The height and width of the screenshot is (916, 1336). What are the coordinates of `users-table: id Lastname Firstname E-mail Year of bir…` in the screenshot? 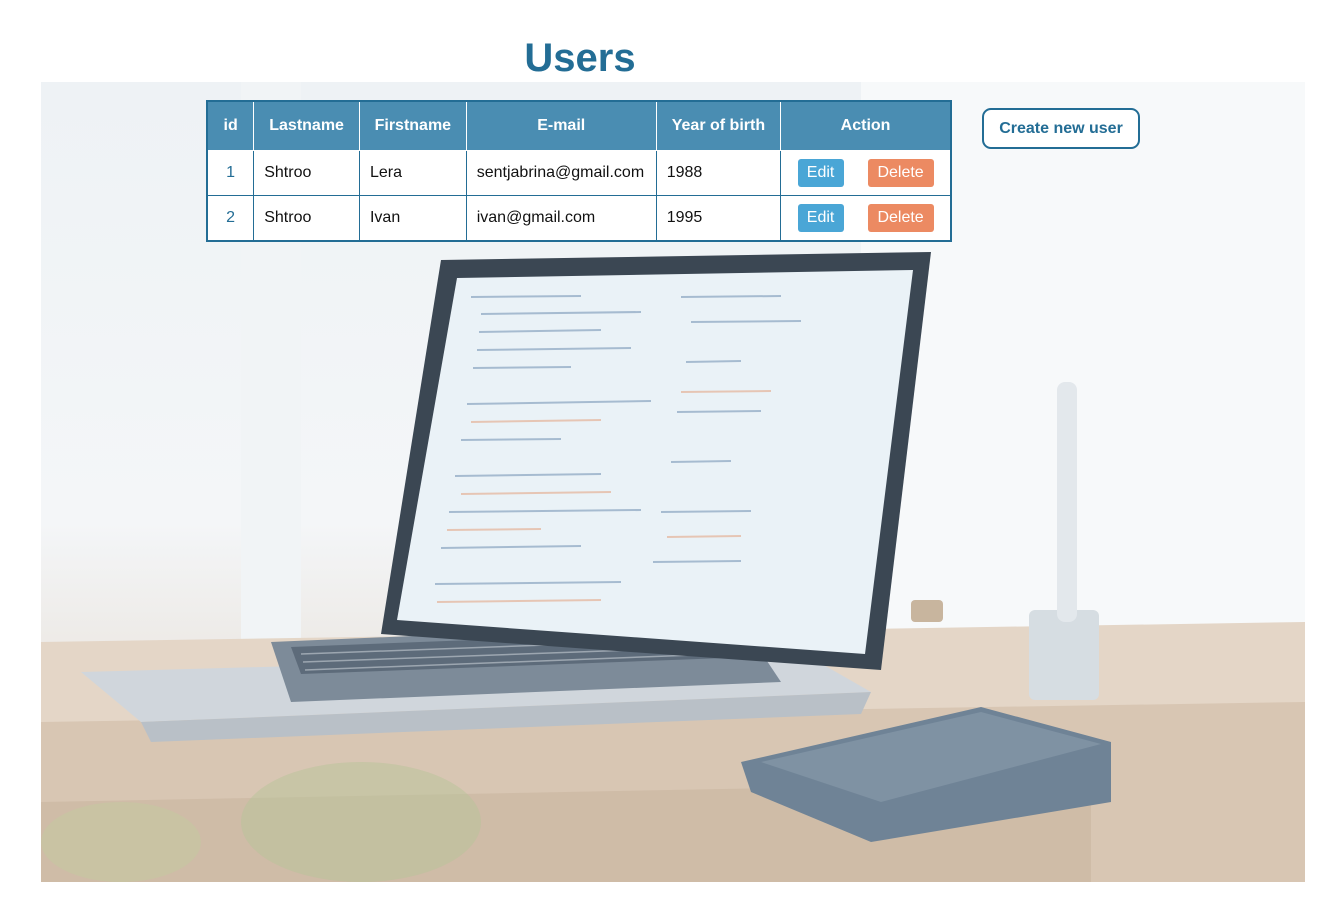 It's located at (579, 171).